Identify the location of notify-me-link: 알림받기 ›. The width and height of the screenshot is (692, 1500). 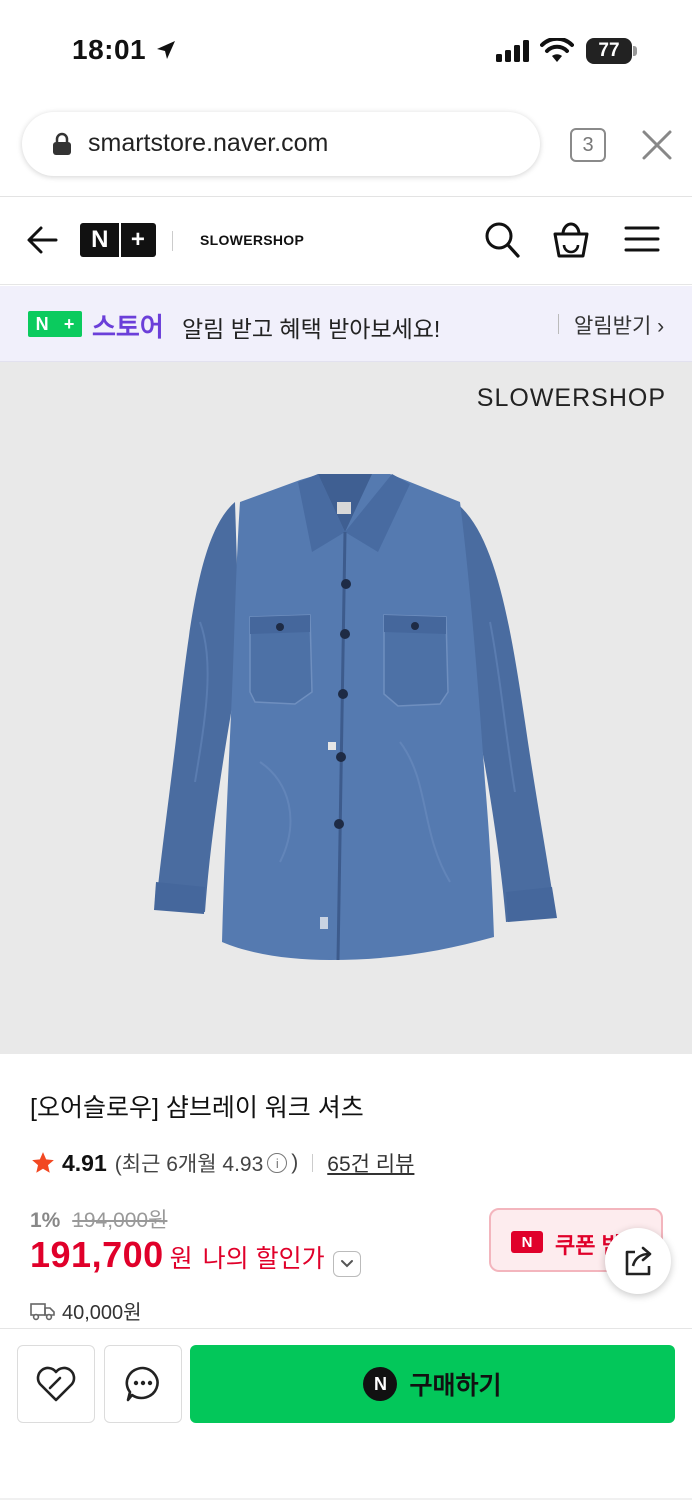
(619, 325).